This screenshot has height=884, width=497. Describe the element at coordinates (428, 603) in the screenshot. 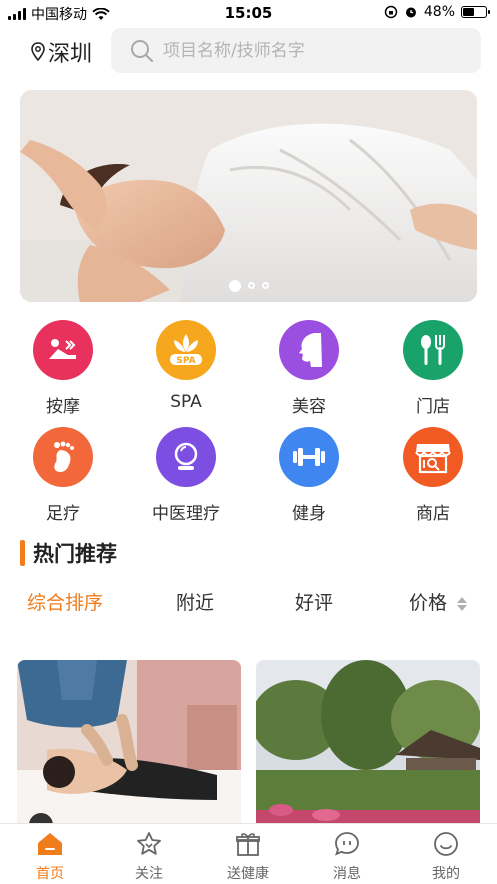

I see `sort-price-label: 价格` at that location.